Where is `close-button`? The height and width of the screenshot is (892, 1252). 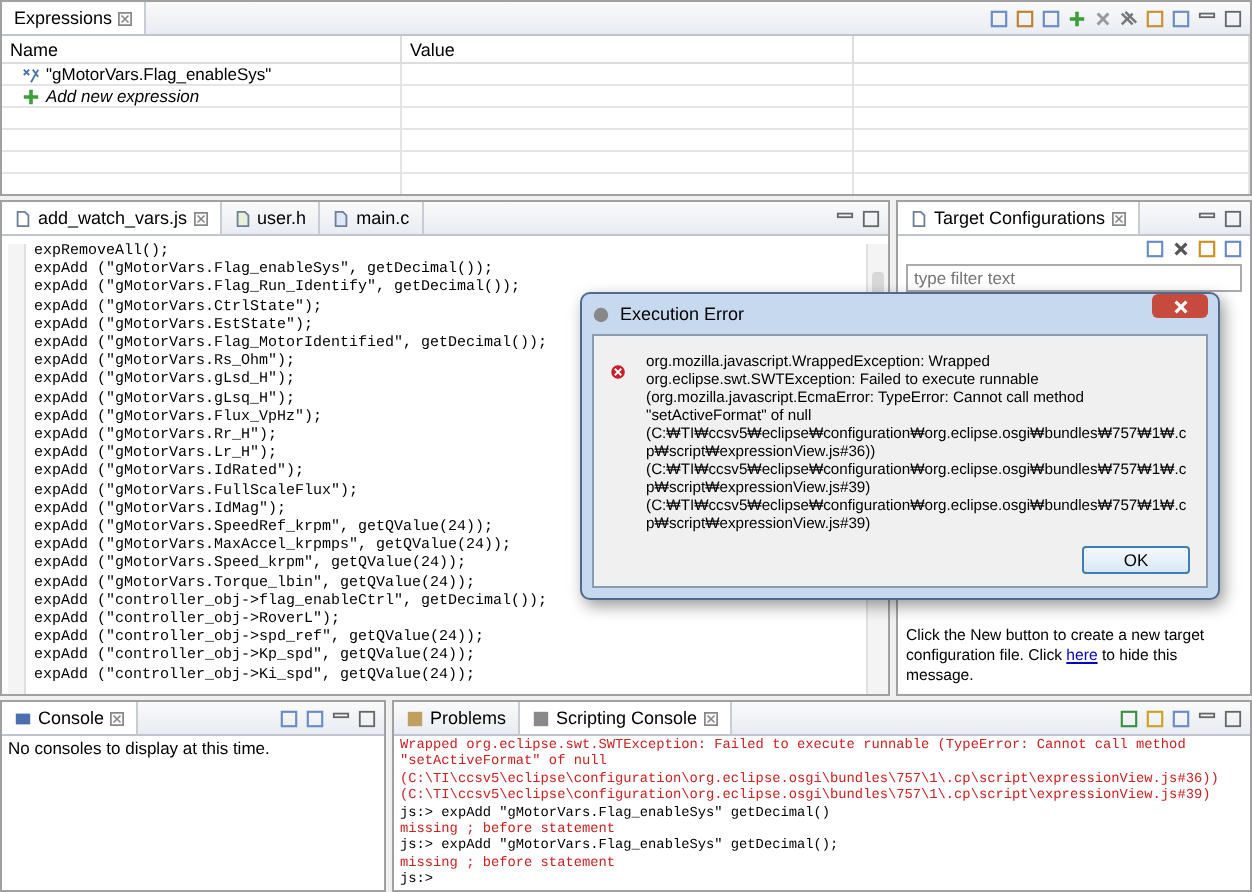
close-button is located at coordinates (1180, 306).